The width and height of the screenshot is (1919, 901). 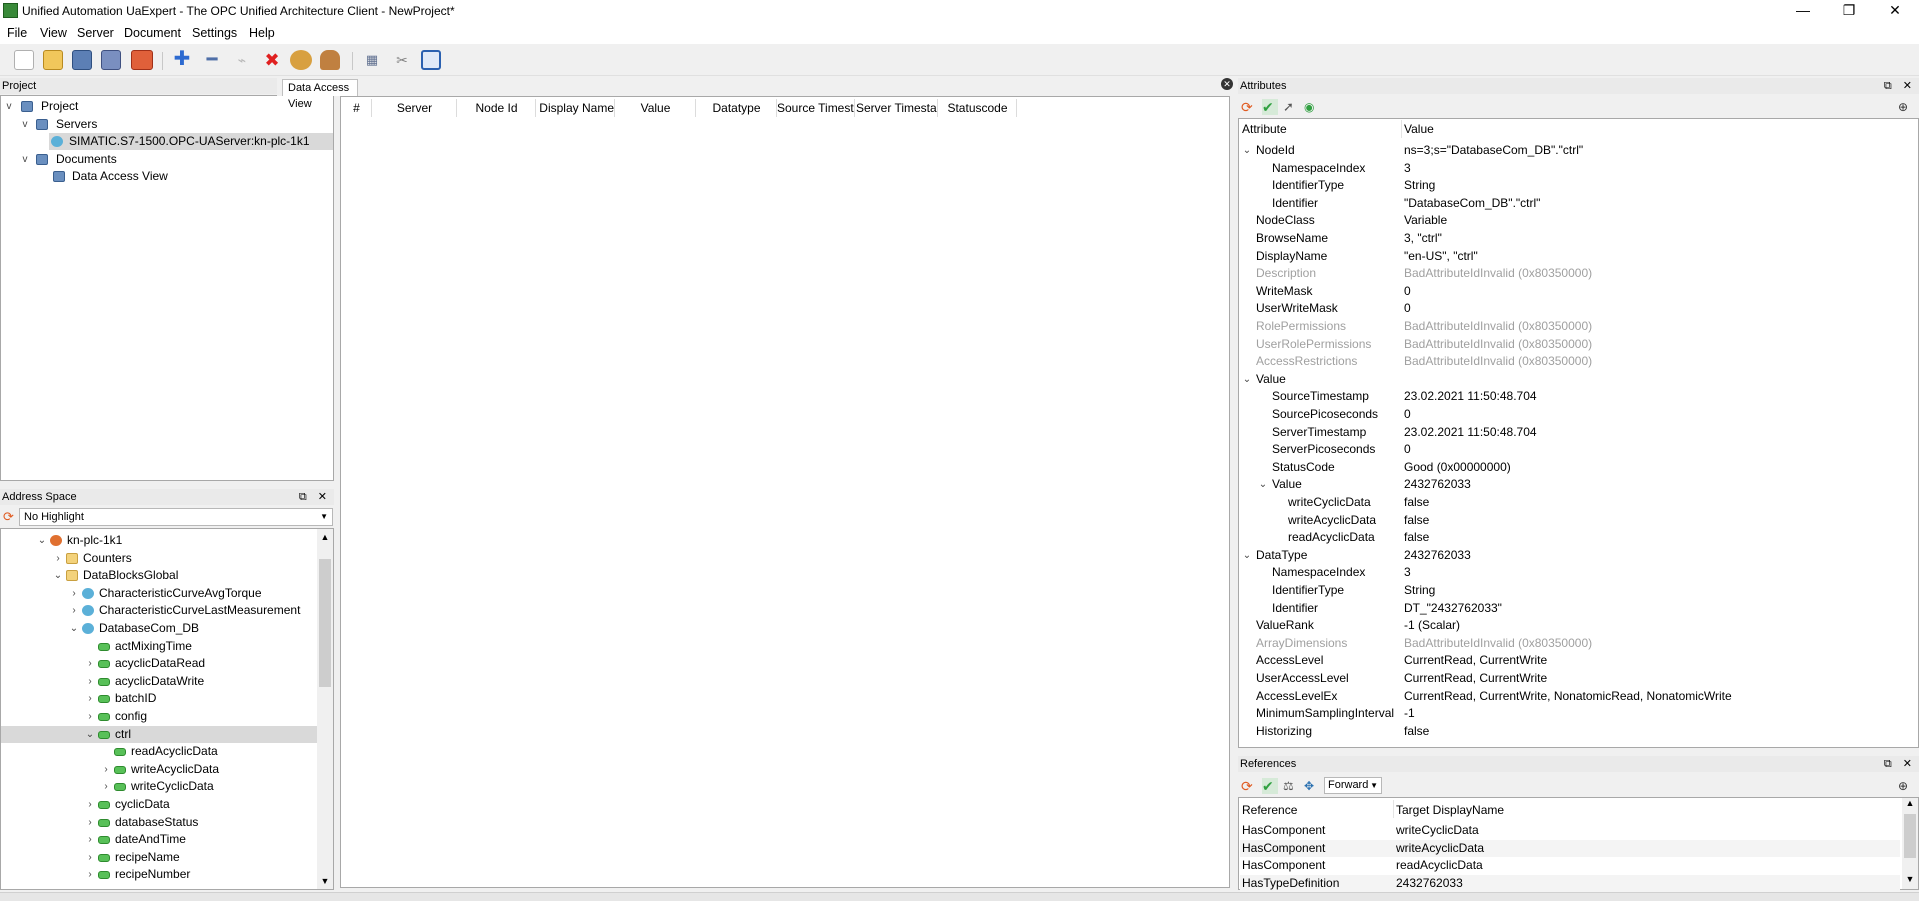 I want to click on address-space-item: › reserve, so click(x=159, y=886).